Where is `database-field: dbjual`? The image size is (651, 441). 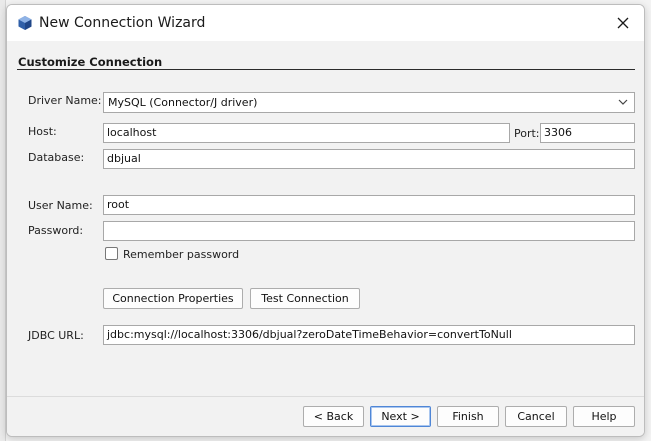 database-field: dbjual is located at coordinates (369, 159).